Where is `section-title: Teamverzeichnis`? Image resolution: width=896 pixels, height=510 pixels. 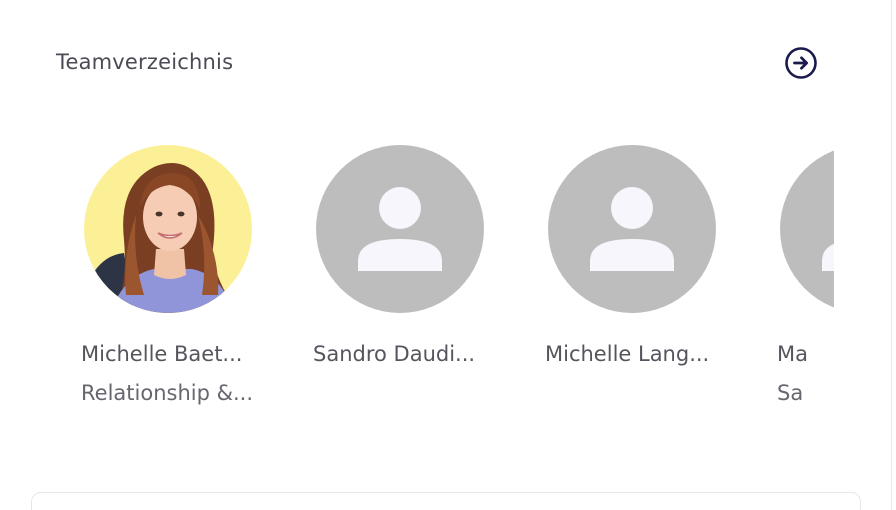
section-title: Teamverzeichnis is located at coordinates (145, 62).